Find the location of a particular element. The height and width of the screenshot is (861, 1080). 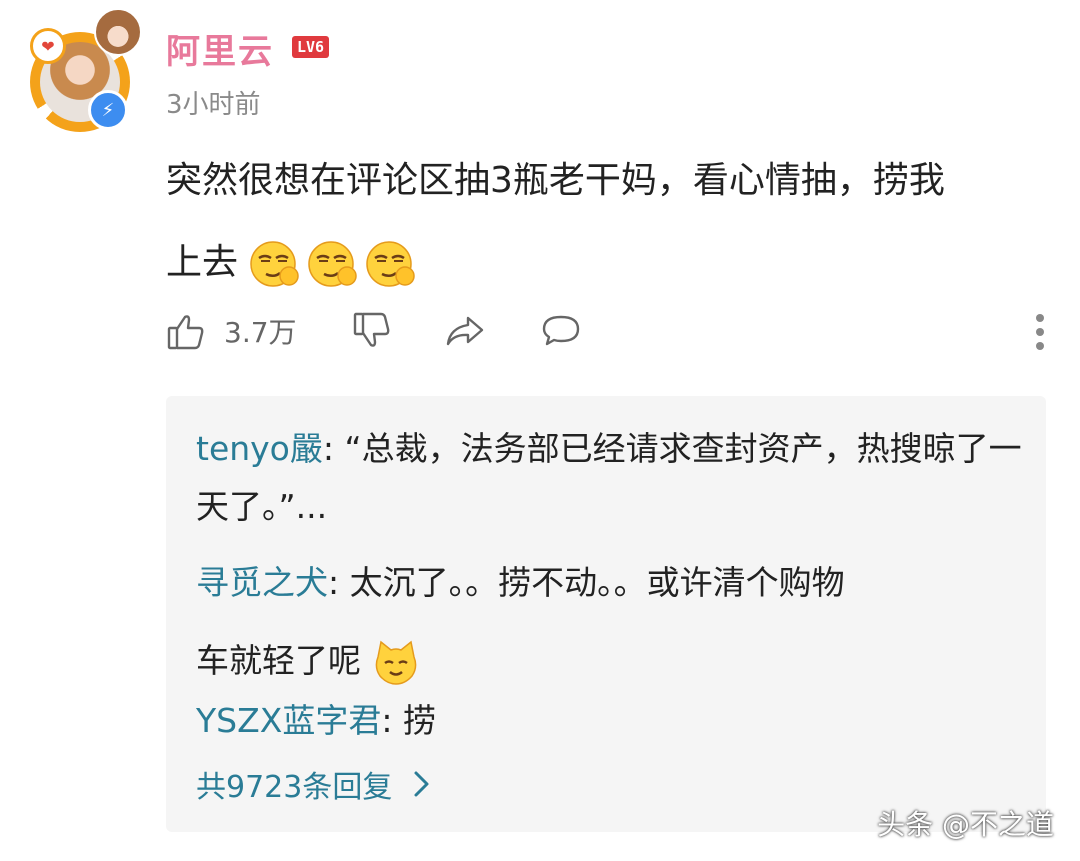

comment-text-line2-row: 上去 is located at coordinates (606, 263).